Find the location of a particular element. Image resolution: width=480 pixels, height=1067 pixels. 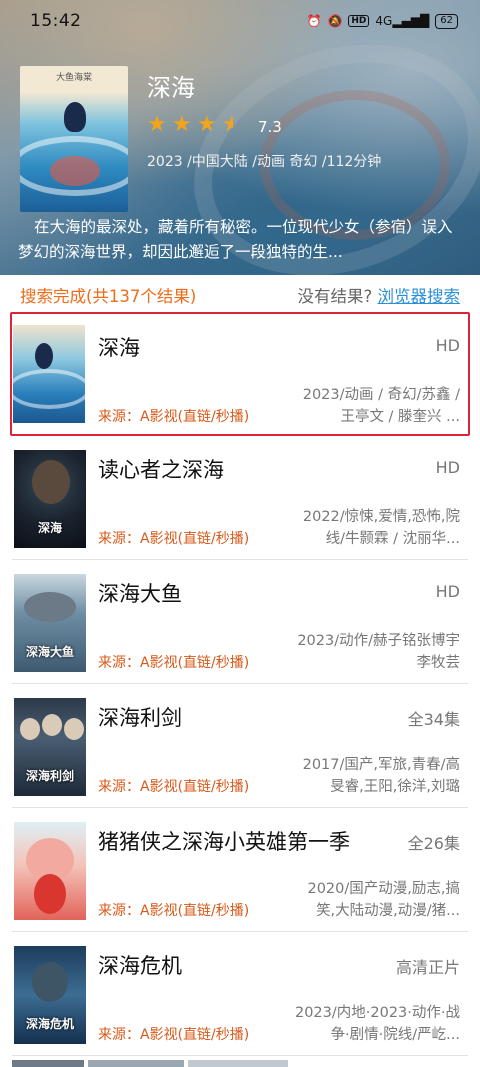

movie-meta: 2023 /中国大陆 /动画 奇幻 /112分钟 is located at coordinates (264, 162).